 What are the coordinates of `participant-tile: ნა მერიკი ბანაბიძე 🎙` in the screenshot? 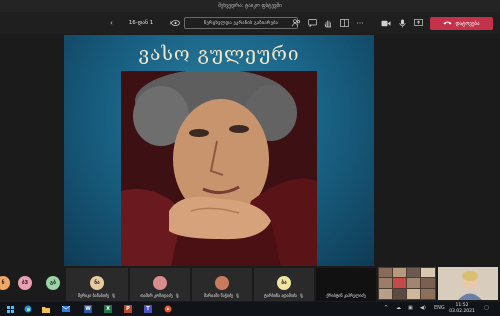 It's located at (97, 284).